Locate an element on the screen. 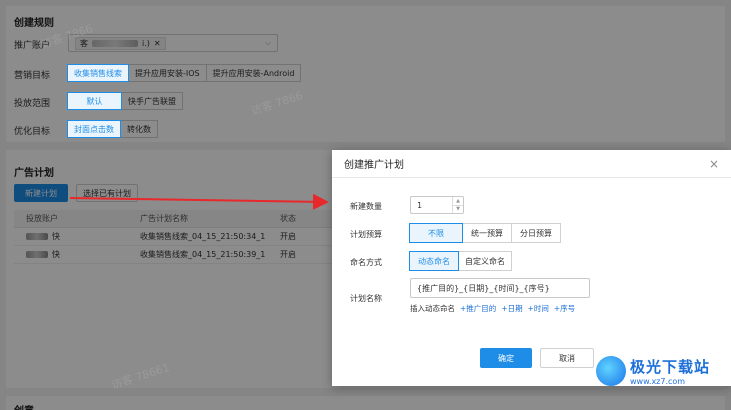 This screenshot has width=731, height=410. logo-icon is located at coordinates (611, 371).